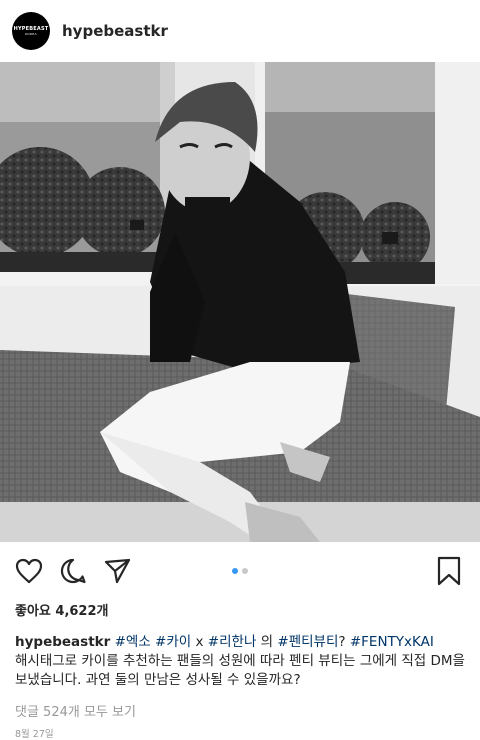 Image resolution: width=480 pixels, height=740 pixels. What do you see at coordinates (245, 571) in the screenshot?
I see `carousel-dot` at bounding box center [245, 571].